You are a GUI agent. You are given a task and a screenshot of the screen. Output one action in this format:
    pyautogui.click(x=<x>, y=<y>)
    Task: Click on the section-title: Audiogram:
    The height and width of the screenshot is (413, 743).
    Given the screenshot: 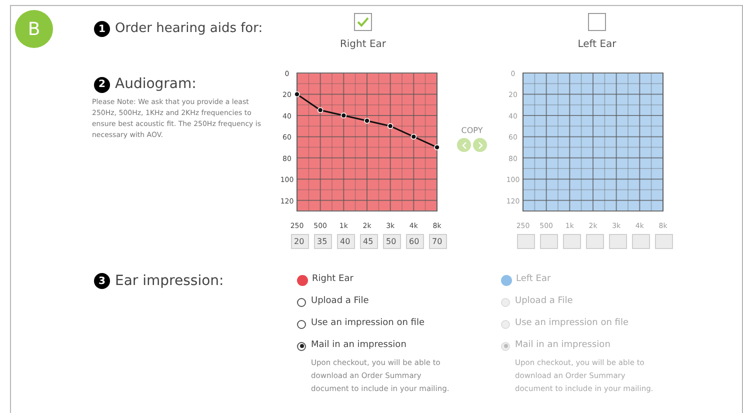 What is the action you would take?
    pyautogui.click(x=155, y=84)
    